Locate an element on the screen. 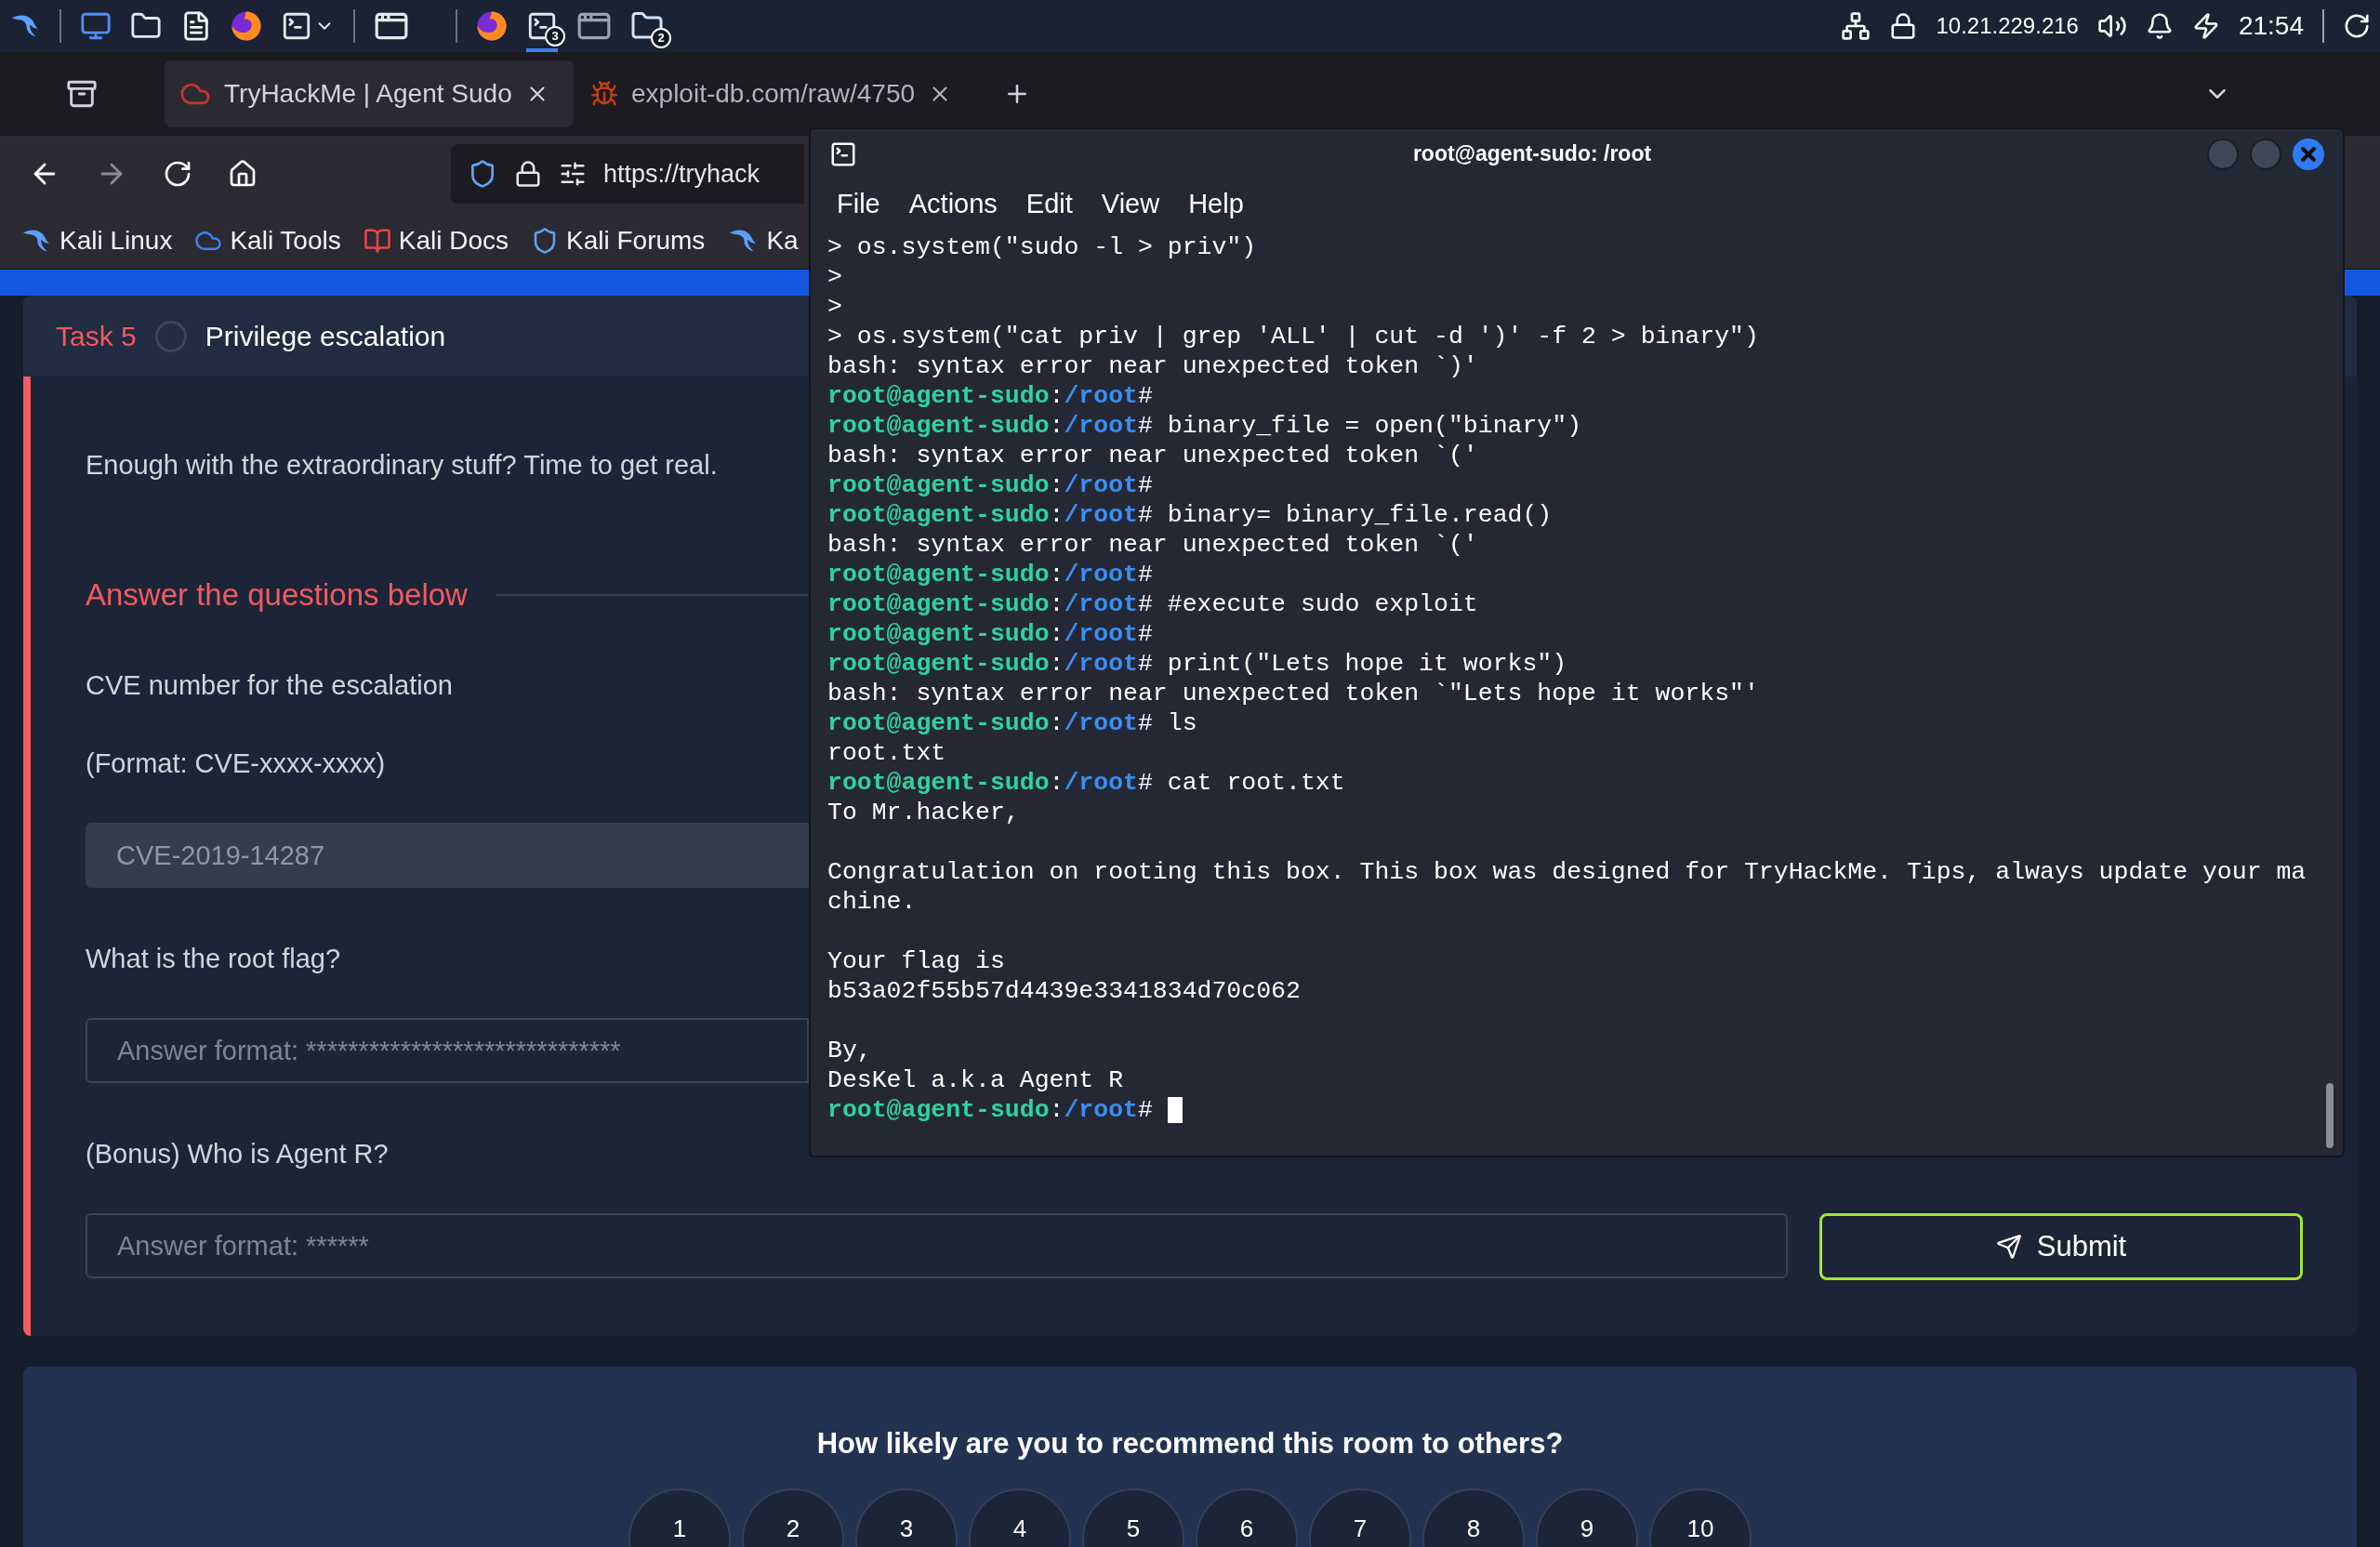 This screenshot has width=2380, height=1547. rating-option: 2 is located at coordinates (793, 1517).